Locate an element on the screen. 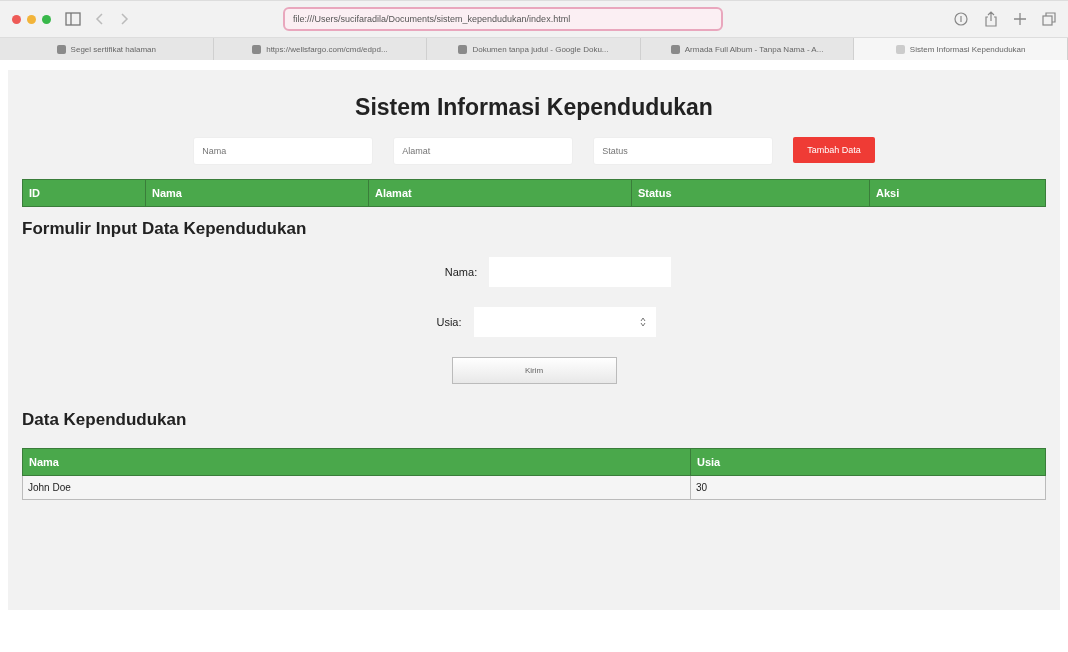  column-header: Usia is located at coordinates (868, 462).